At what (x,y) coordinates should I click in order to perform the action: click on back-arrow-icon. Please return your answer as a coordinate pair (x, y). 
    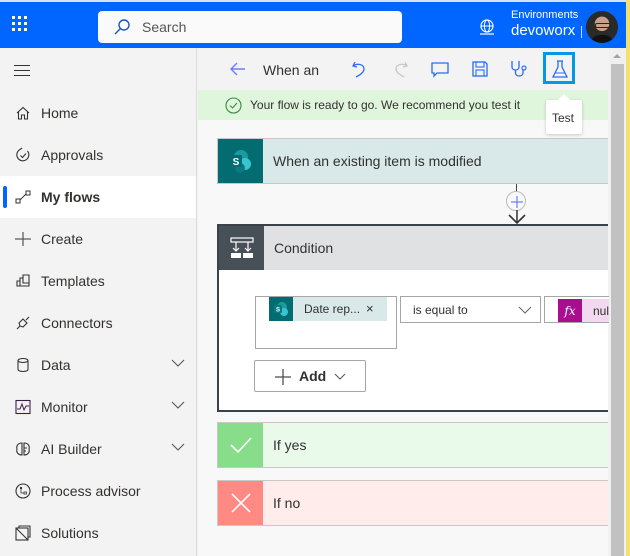
    Looking at the image, I should click on (238, 69).